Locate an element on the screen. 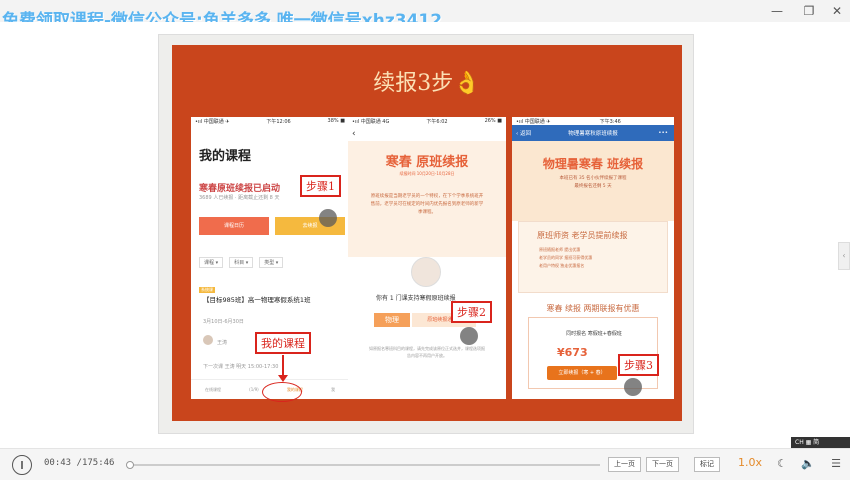 The height and width of the screenshot is (480, 850). playlist-menu-icon: ☰ is located at coordinates (836, 464).